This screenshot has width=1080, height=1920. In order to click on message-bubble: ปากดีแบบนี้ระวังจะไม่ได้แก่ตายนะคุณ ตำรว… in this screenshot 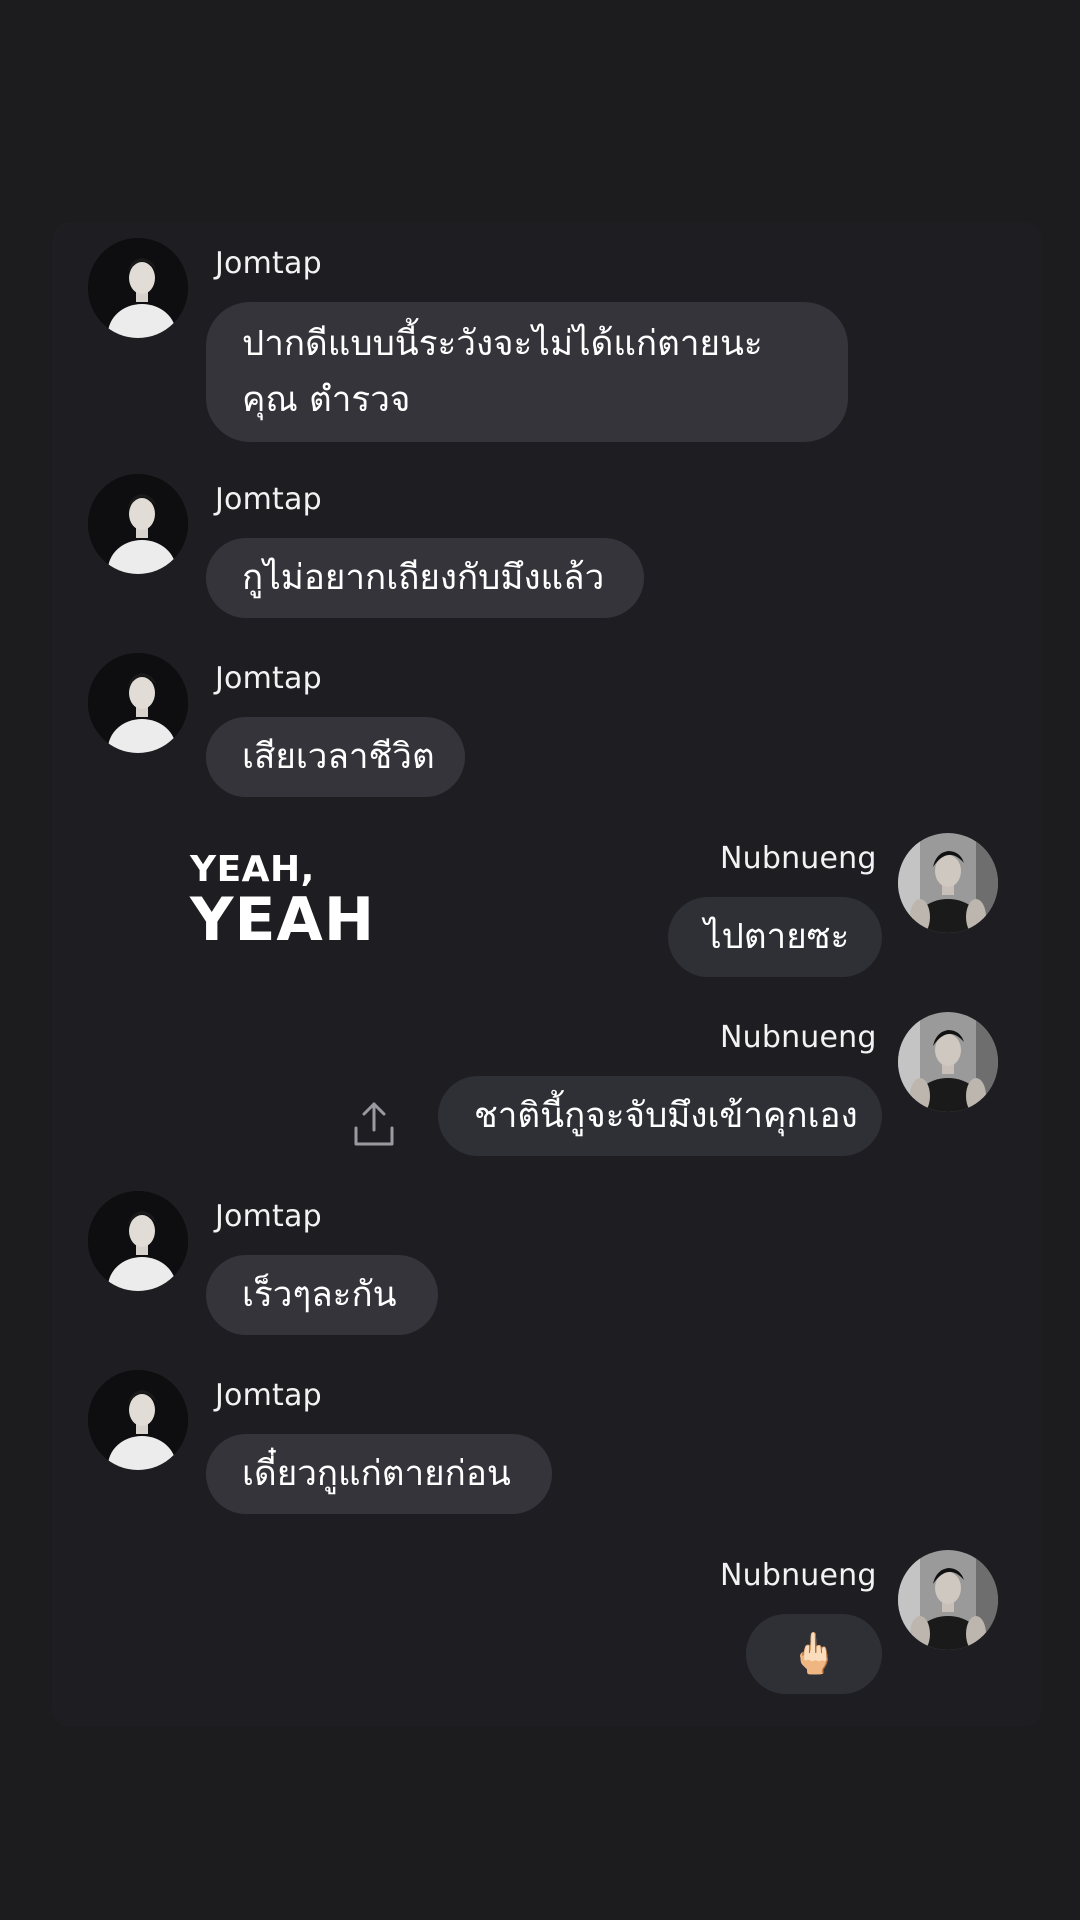, I will do `click(527, 372)`.